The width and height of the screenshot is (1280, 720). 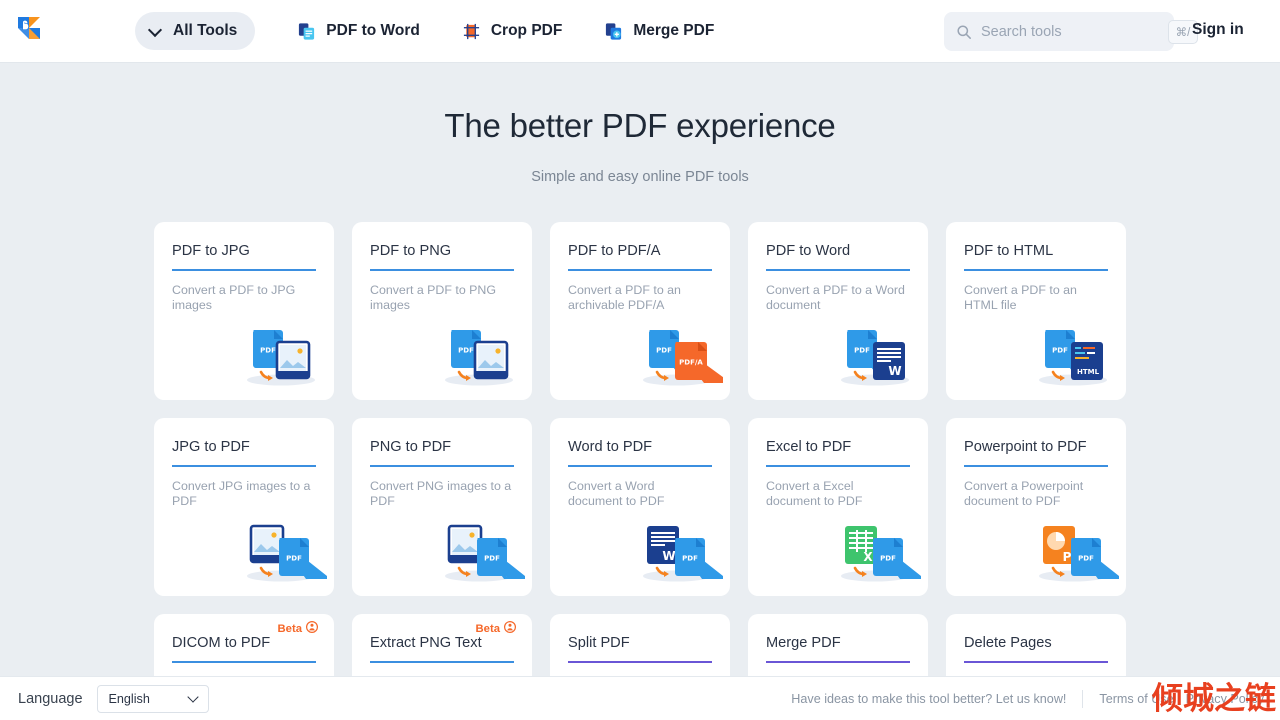 What do you see at coordinates (835, 297) in the screenshot?
I see `tool-card-description: Convert a PDF to a Word document` at bounding box center [835, 297].